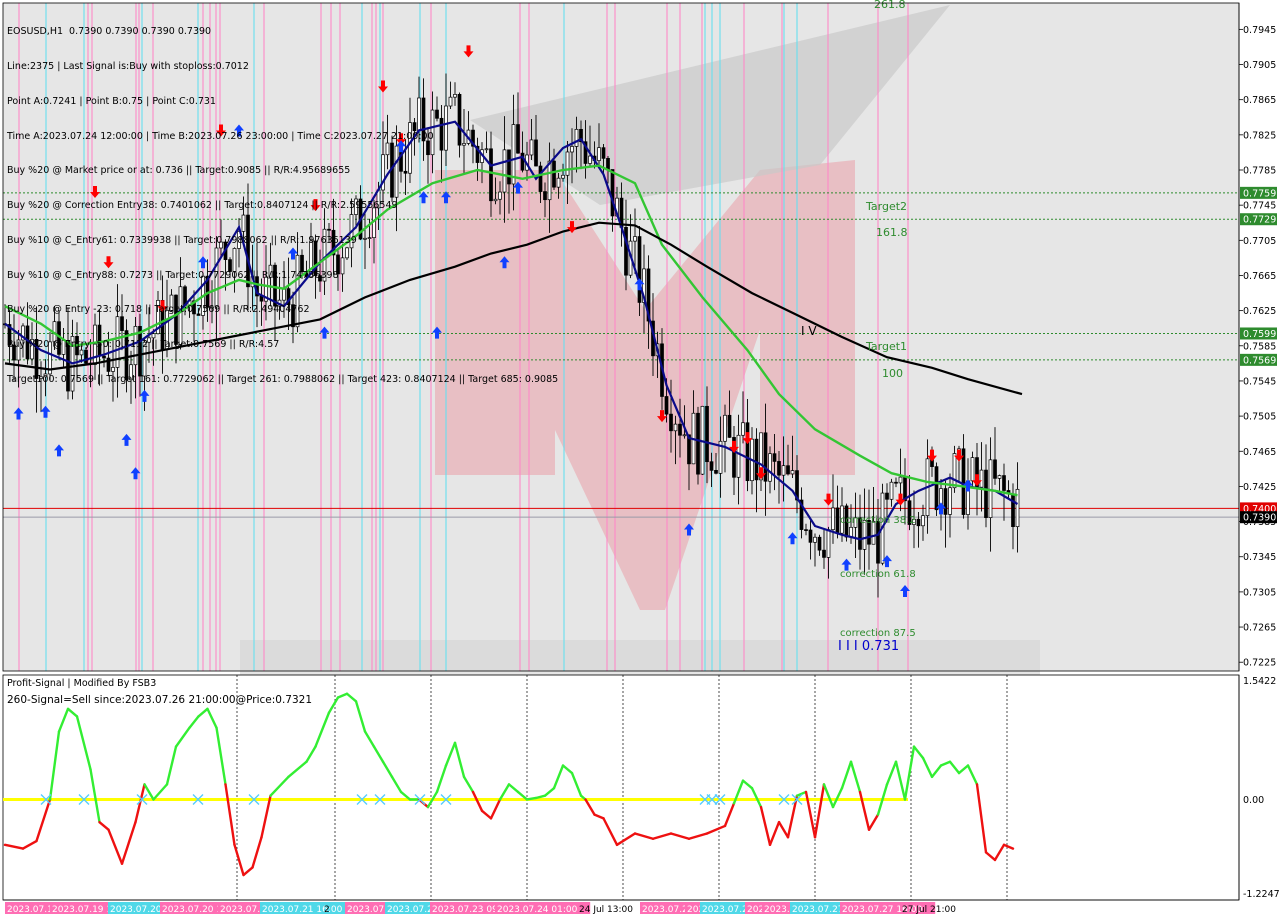  What do you see at coordinates (1259, 276) in the screenshot?
I see `price-tick-label: 0.7665` at bounding box center [1259, 276].